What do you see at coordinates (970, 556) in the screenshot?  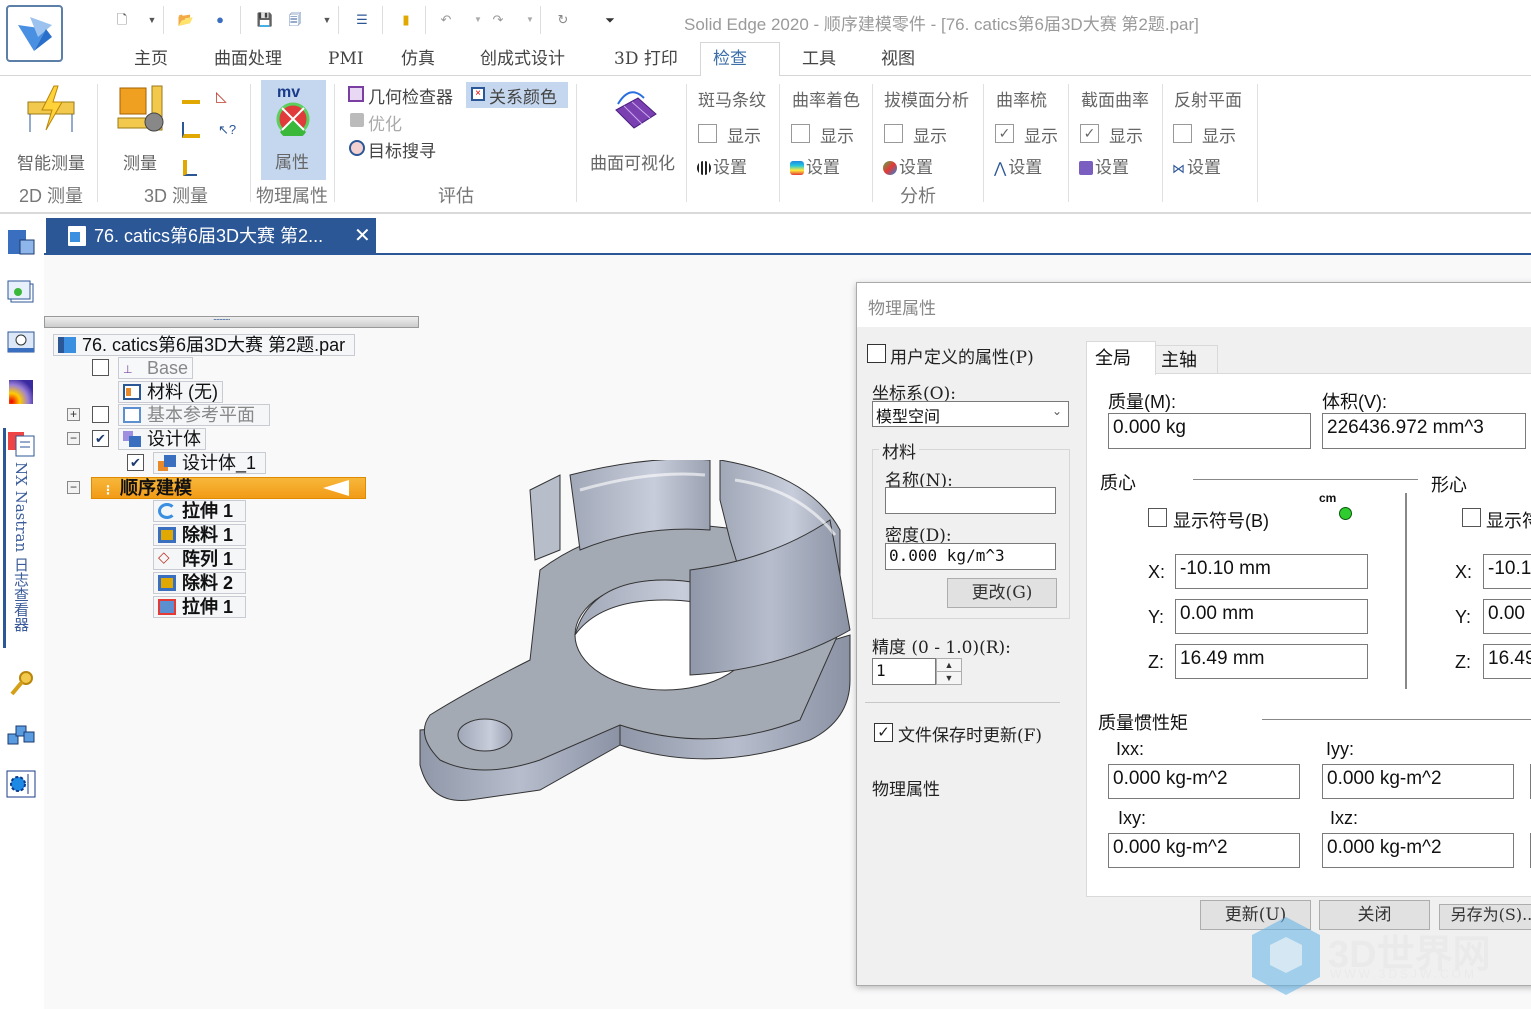 I see `density-field: 0.000 kg/m^3` at bounding box center [970, 556].